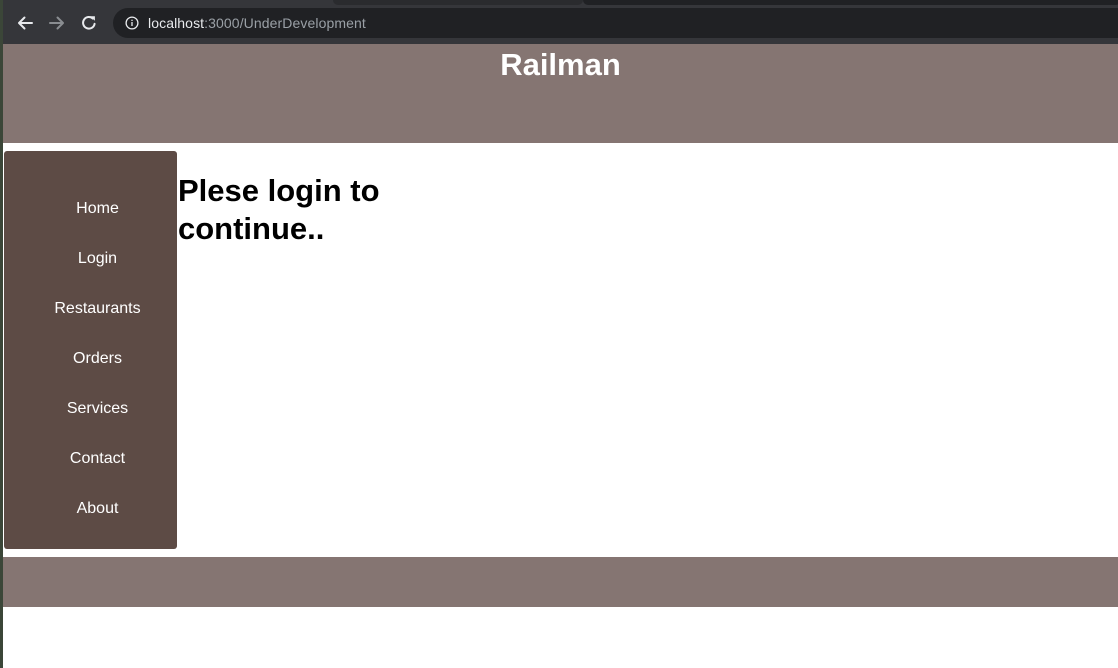  What do you see at coordinates (176, 23) in the screenshot?
I see `url-host: localhost` at bounding box center [176, 23].